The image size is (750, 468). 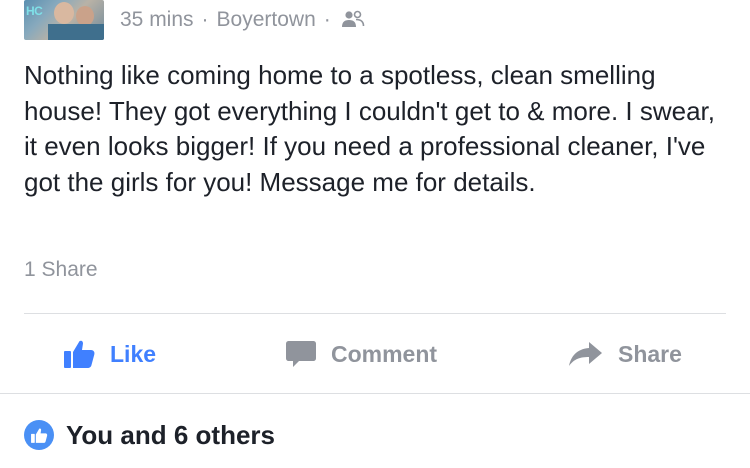 I want to click on reactions-summary: You and 6 others, so click(x=149, y=435).